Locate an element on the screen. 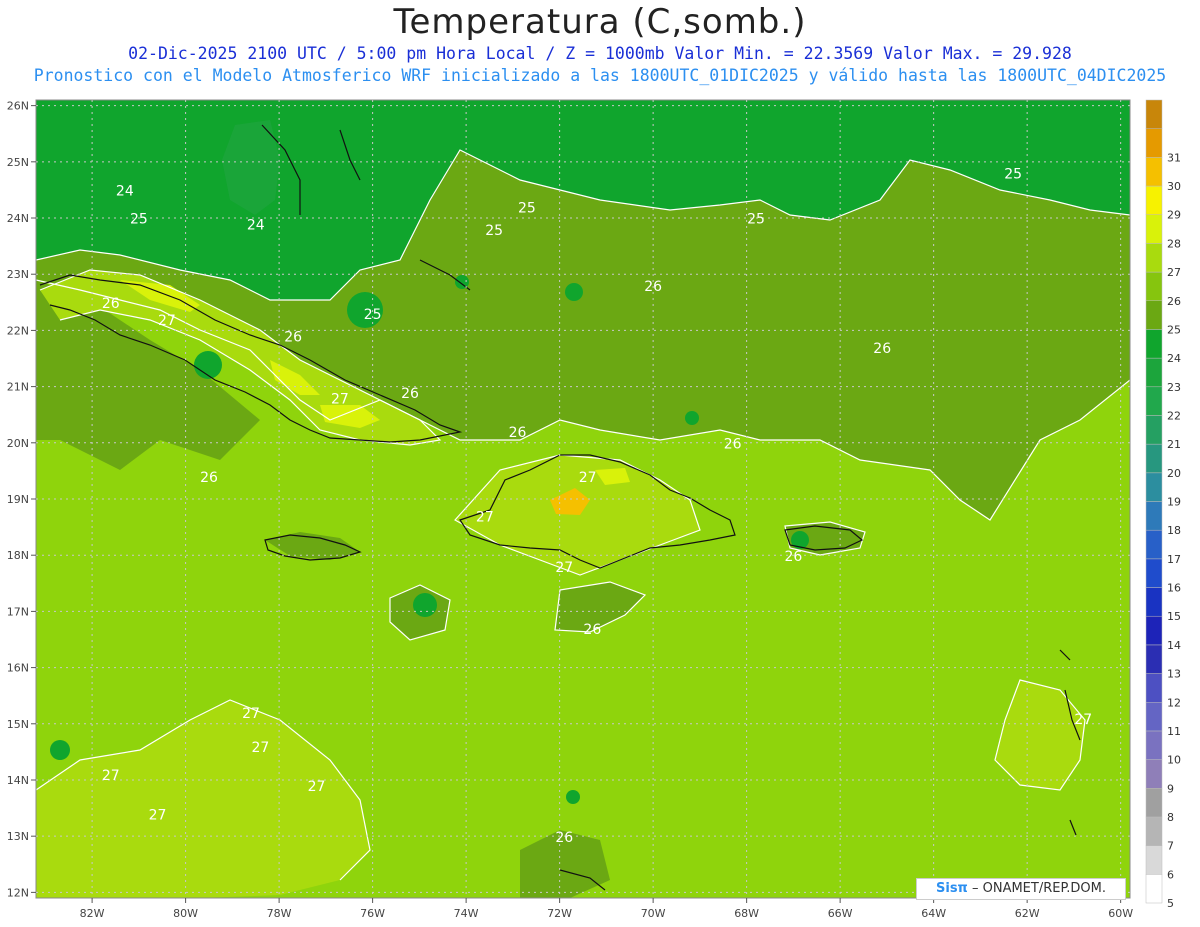 The image size is (1200, 927). colorbar-label: 6 is located at coordinates (1170, 874).